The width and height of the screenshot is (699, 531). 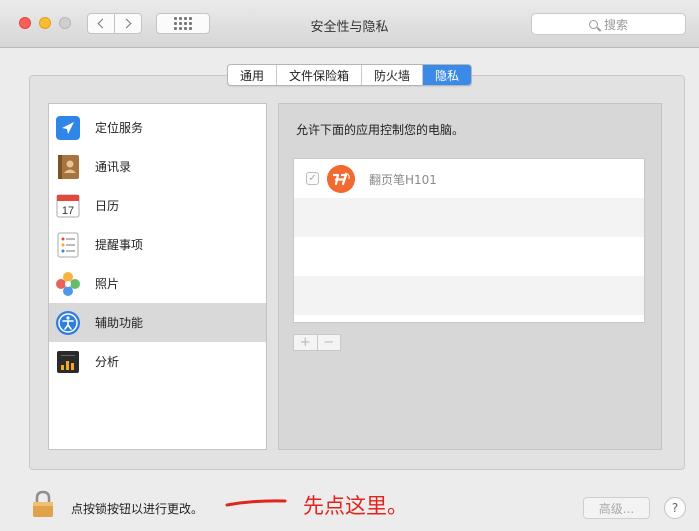 I want to click on help-button: ?, so click(x=675, y=508).